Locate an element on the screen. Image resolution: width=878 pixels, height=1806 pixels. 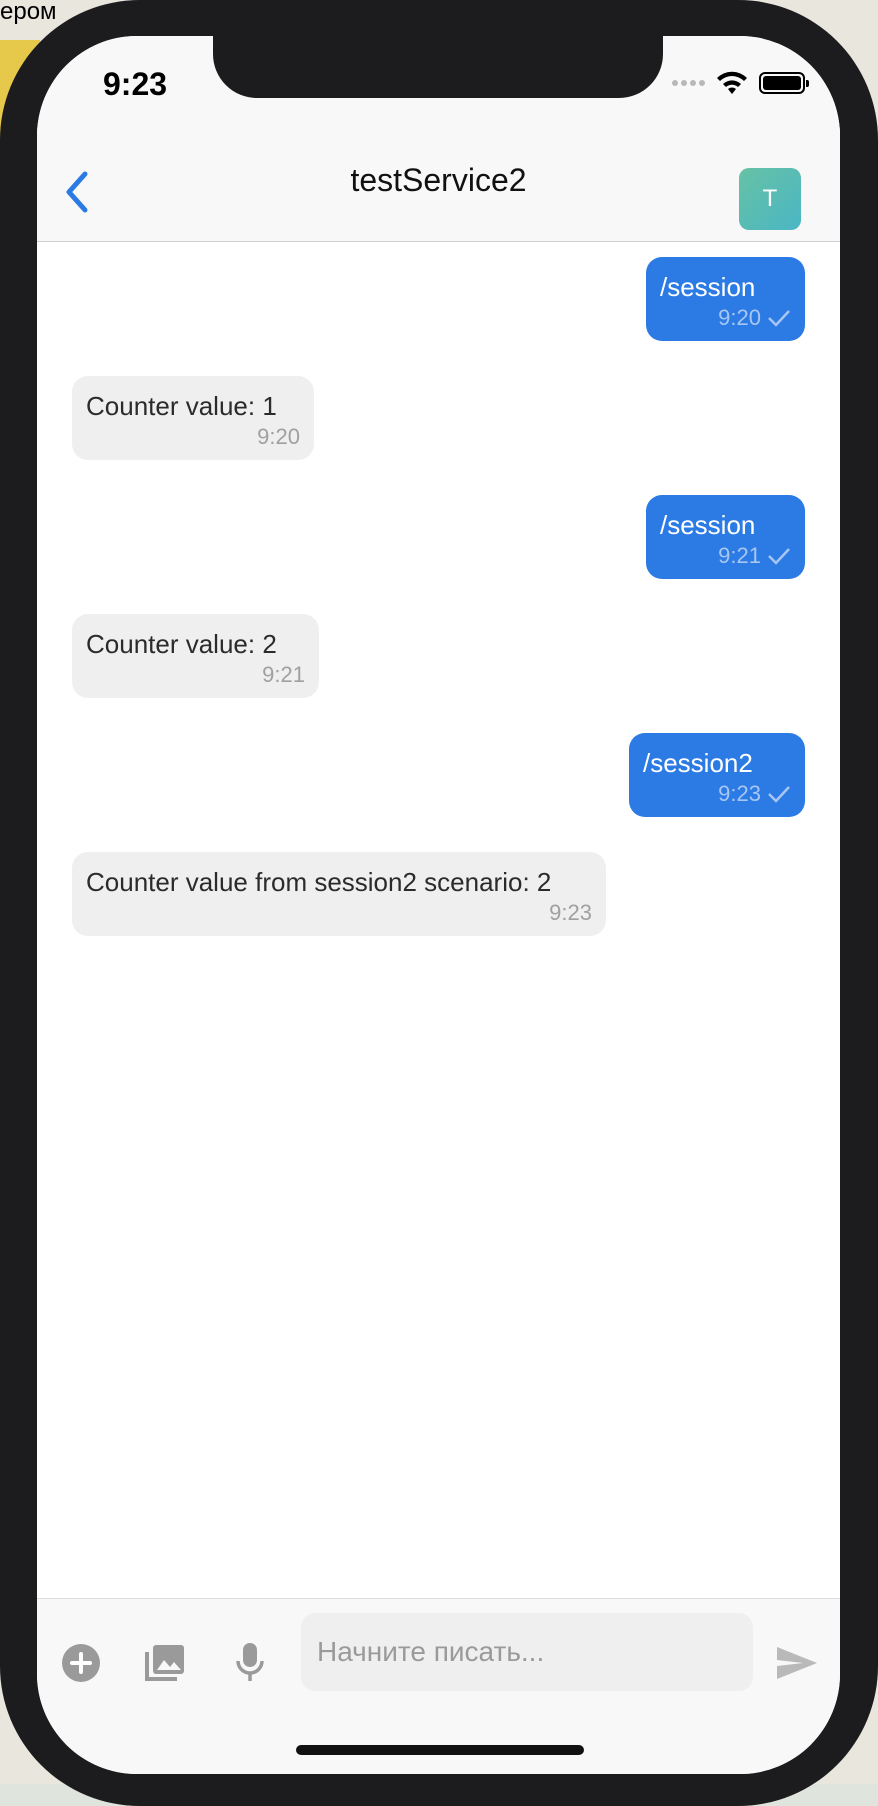
gallery-button is located at coordinates (165, 1663).